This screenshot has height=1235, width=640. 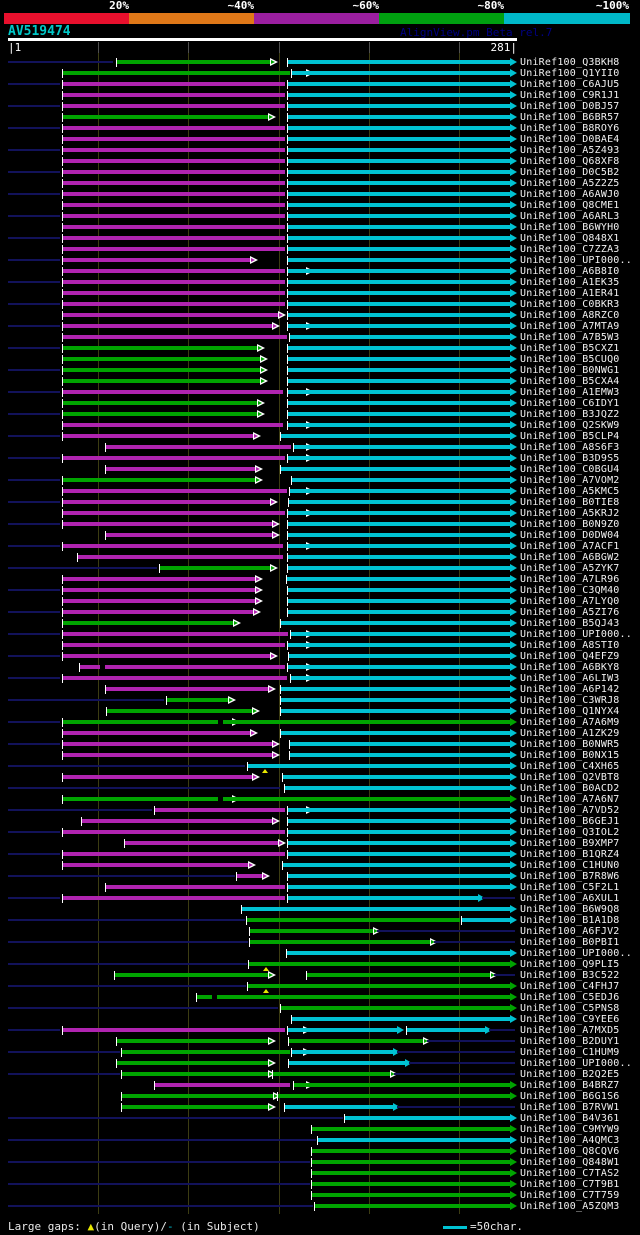 What do you see at coordinates (320, 139) in the screenshot?
I see `alignment-row: UniRef100_D0BAE4` at bounding box center [320, 139].